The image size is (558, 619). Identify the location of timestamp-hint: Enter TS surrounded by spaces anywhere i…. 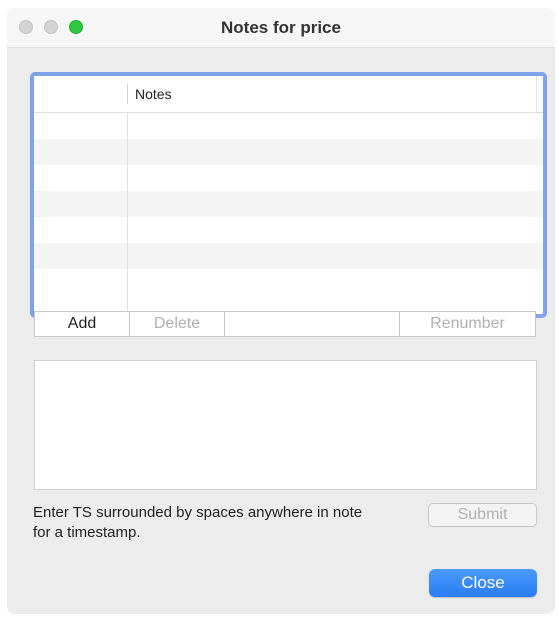
(198, 522).